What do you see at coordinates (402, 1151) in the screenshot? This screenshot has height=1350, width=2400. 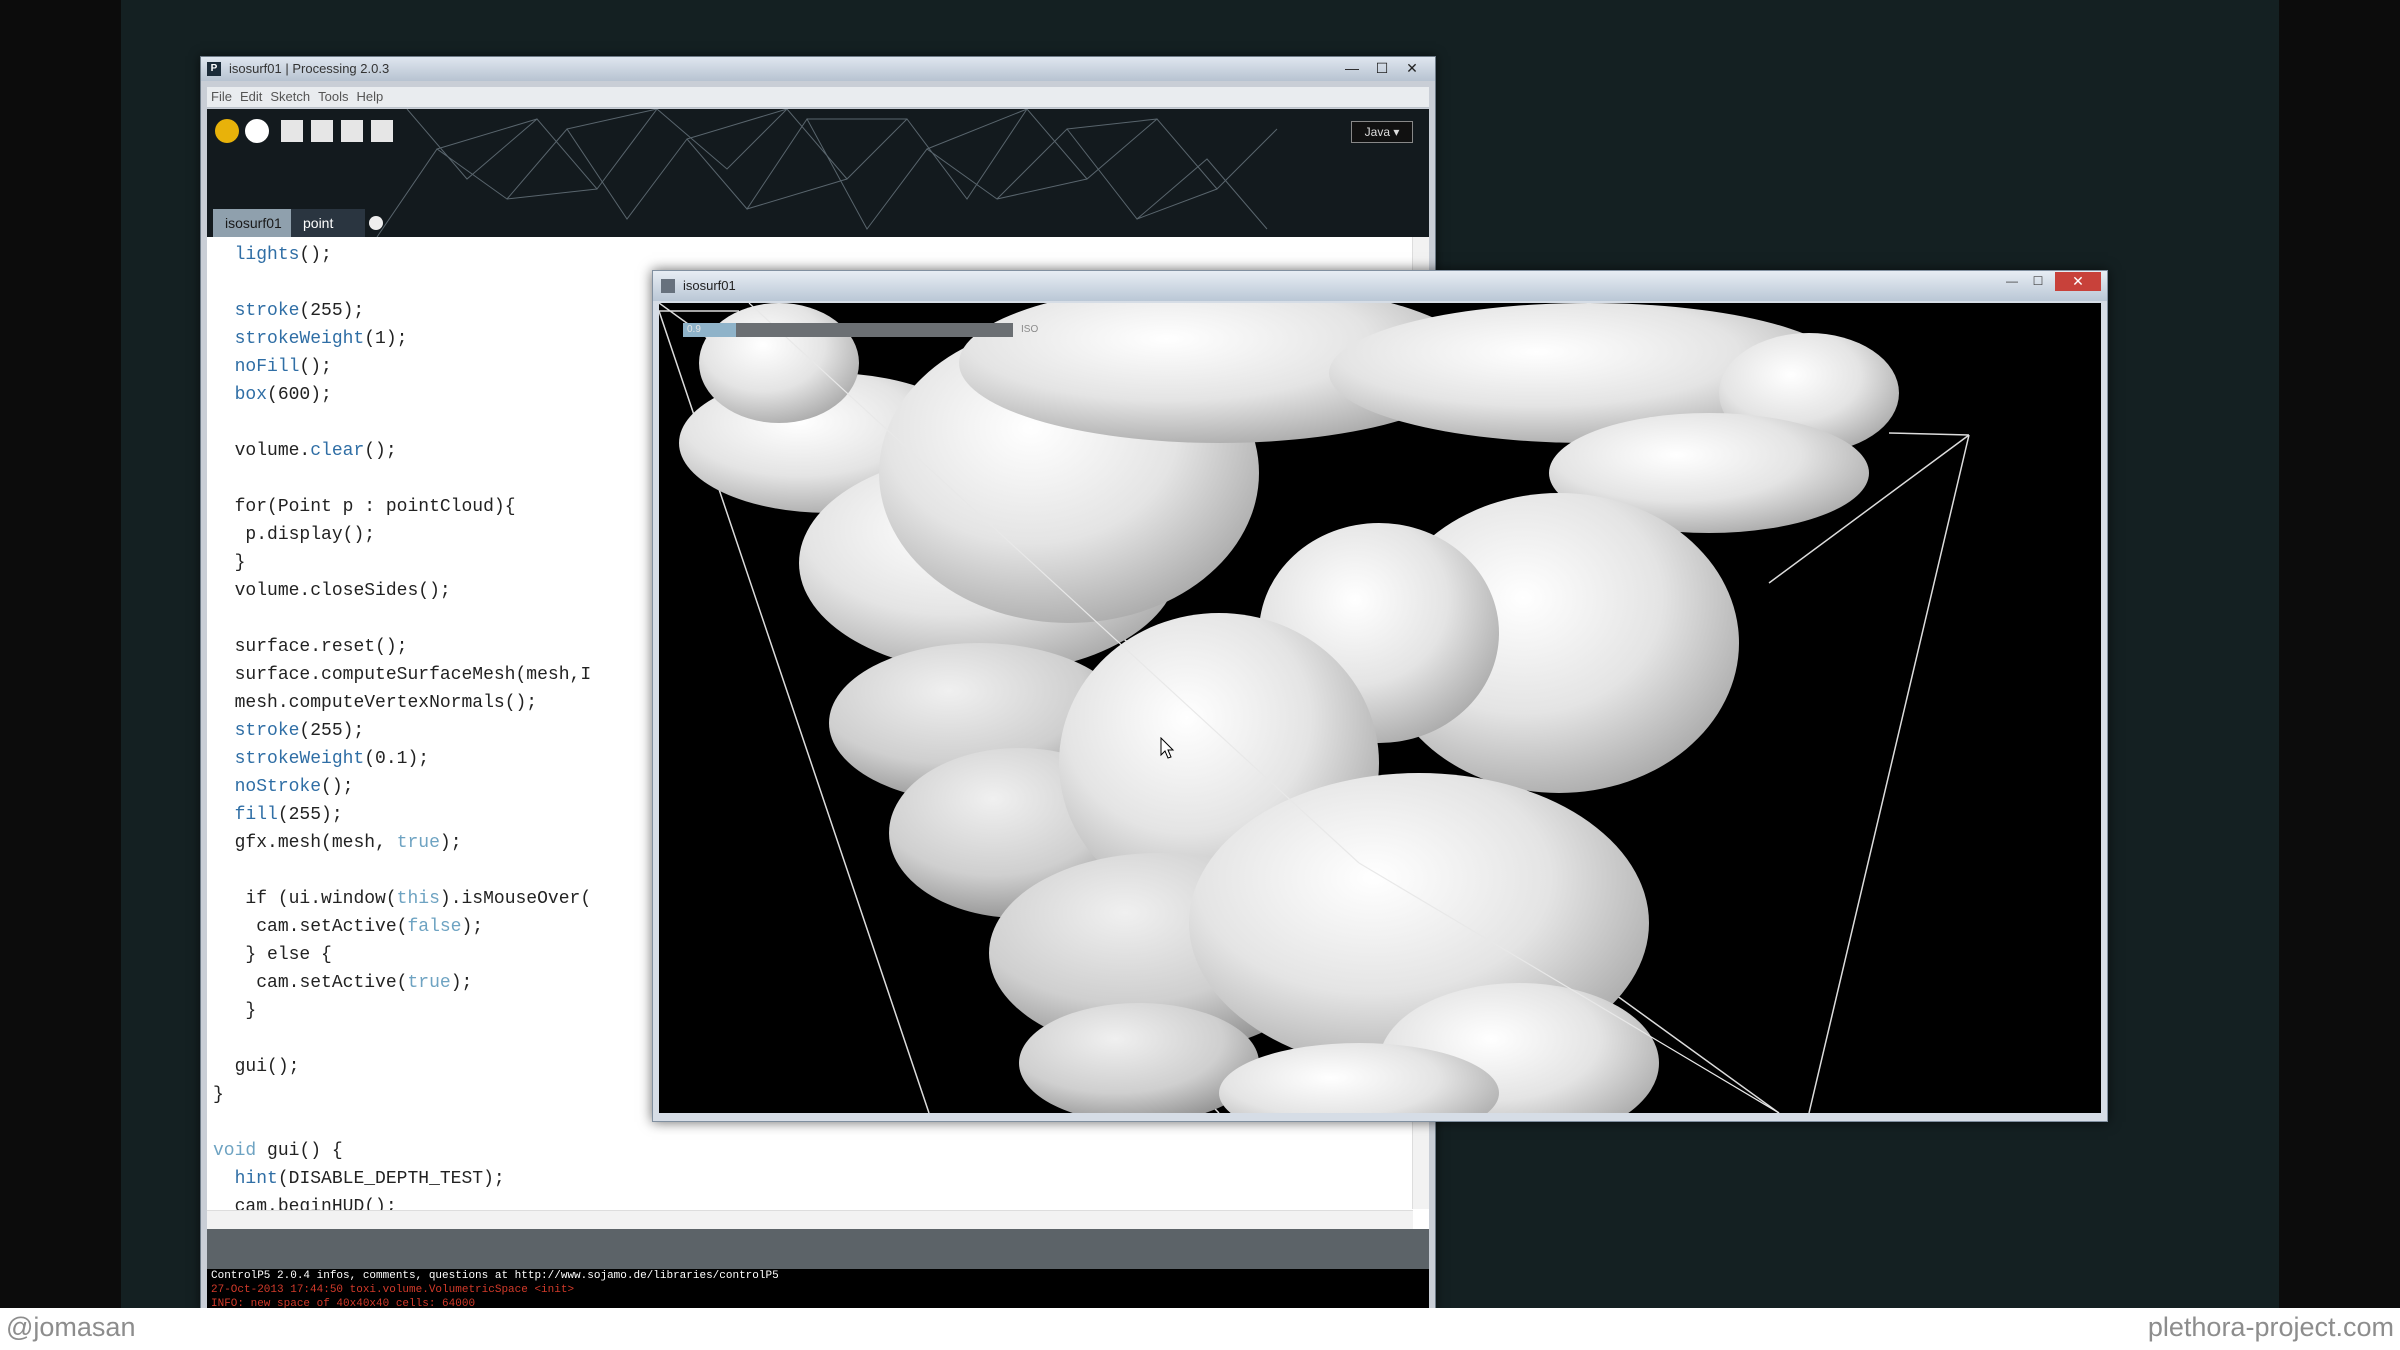 I see `code-line: void gui() {` at bounding box center [402, 1151].